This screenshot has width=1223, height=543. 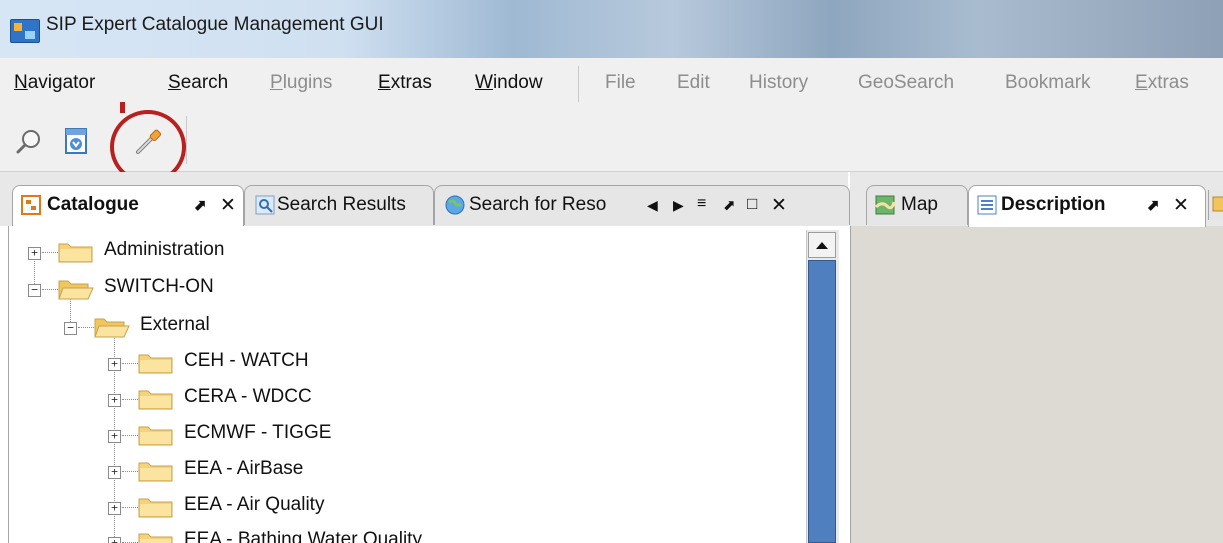 I want to click on menu-plugins-mnemonic: P, so click(x=276, y=82).